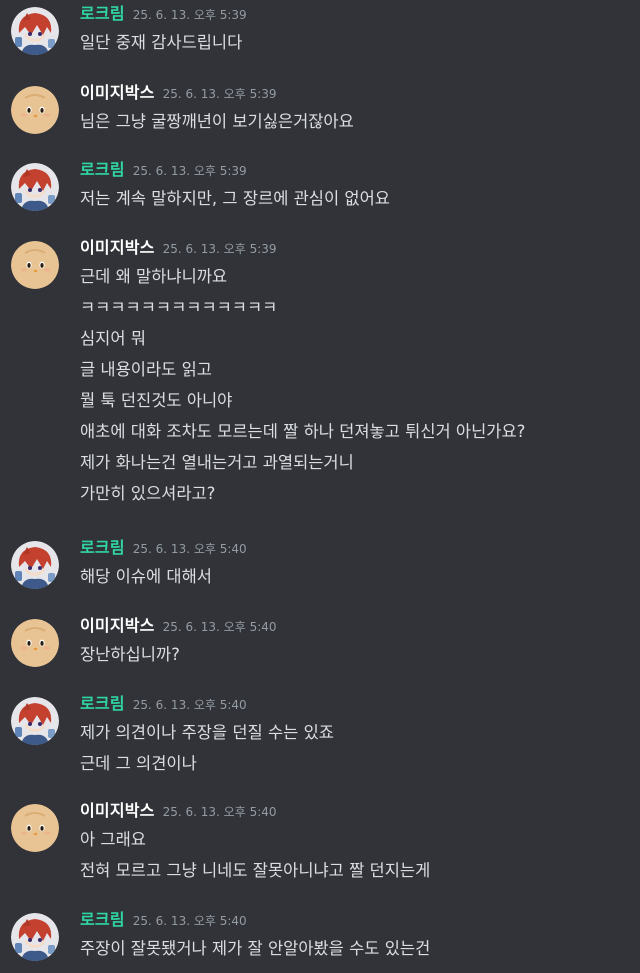 The image size is (640, 973). What do you see at coordinates (113, 839) in the screenshot?
I see `message-text: 아 그래요` at bounding box center [113, 839].